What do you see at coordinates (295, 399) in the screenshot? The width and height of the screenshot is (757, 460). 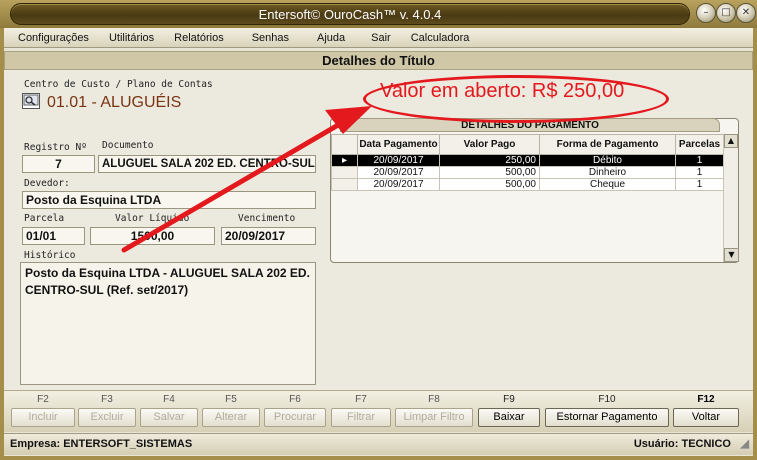 I see `fkey-label: F6` at bounding box center [295, 399].